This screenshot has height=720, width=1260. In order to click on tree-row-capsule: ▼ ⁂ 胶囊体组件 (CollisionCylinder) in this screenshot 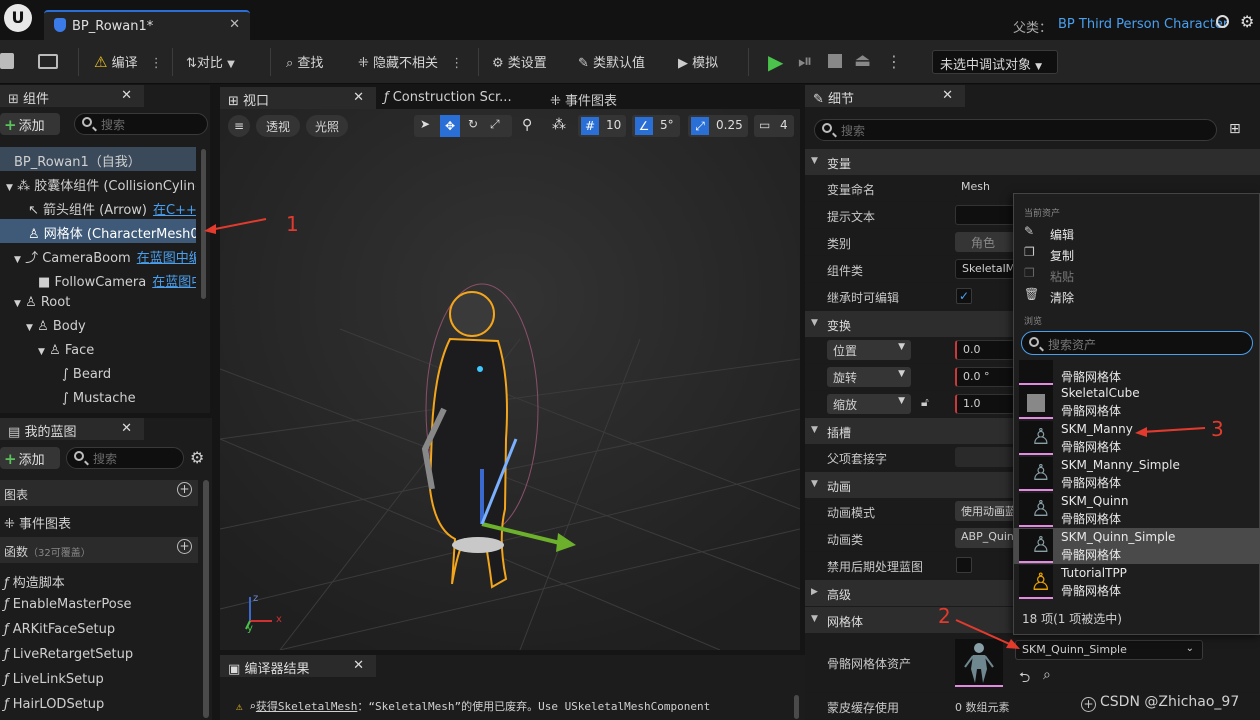, I will do `click(98, 183)`.